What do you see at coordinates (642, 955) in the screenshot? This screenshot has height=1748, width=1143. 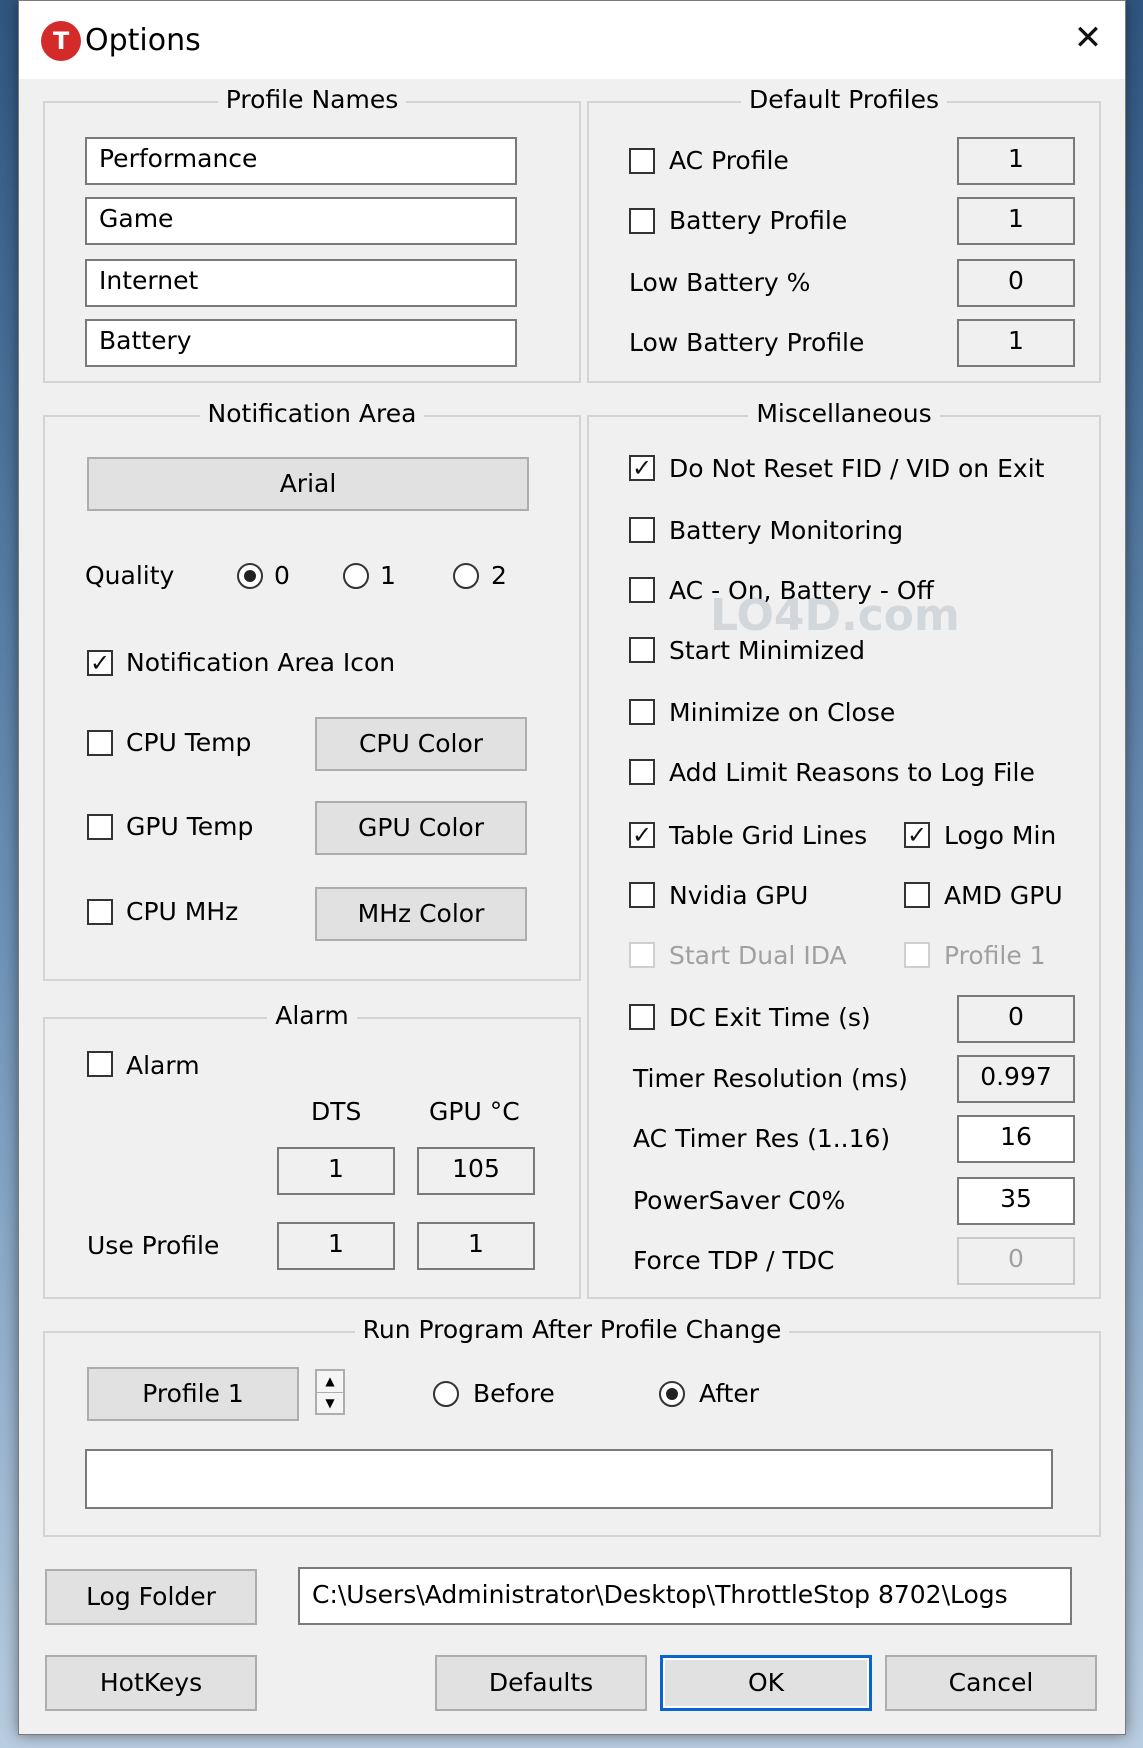 I see `start-dual-ida-checkbox` at bounding box center [642, 955].